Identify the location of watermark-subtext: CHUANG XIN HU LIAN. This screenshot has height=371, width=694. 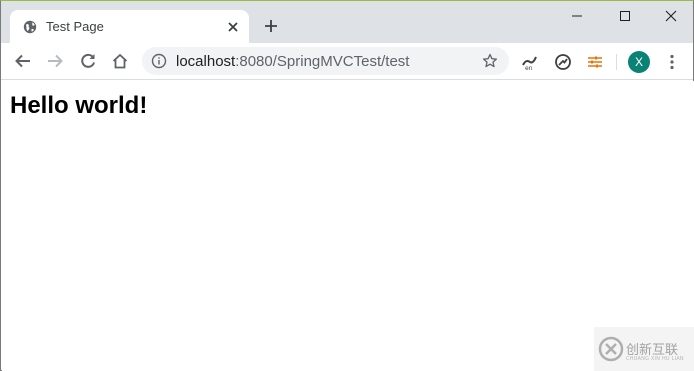
(655, 359).